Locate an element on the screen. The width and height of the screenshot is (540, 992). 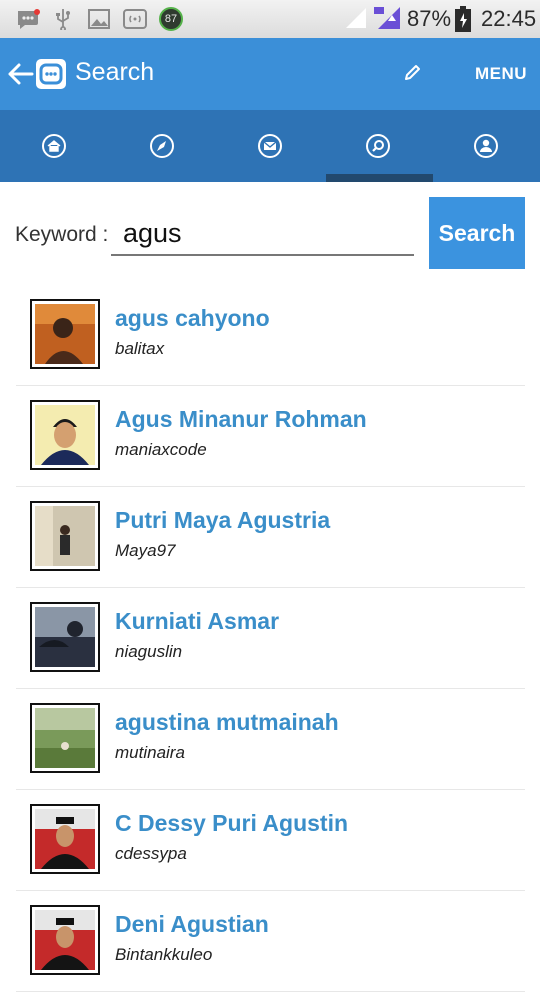
list-item: agustina mutmainah mutinaira is located at coordinates (270, 739).